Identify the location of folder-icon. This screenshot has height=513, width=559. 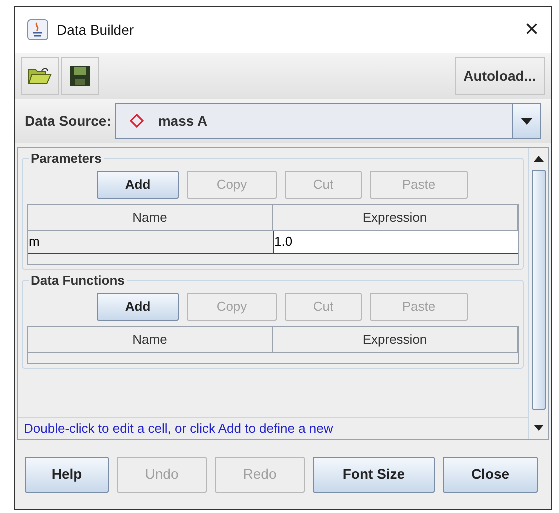
(40, 76).